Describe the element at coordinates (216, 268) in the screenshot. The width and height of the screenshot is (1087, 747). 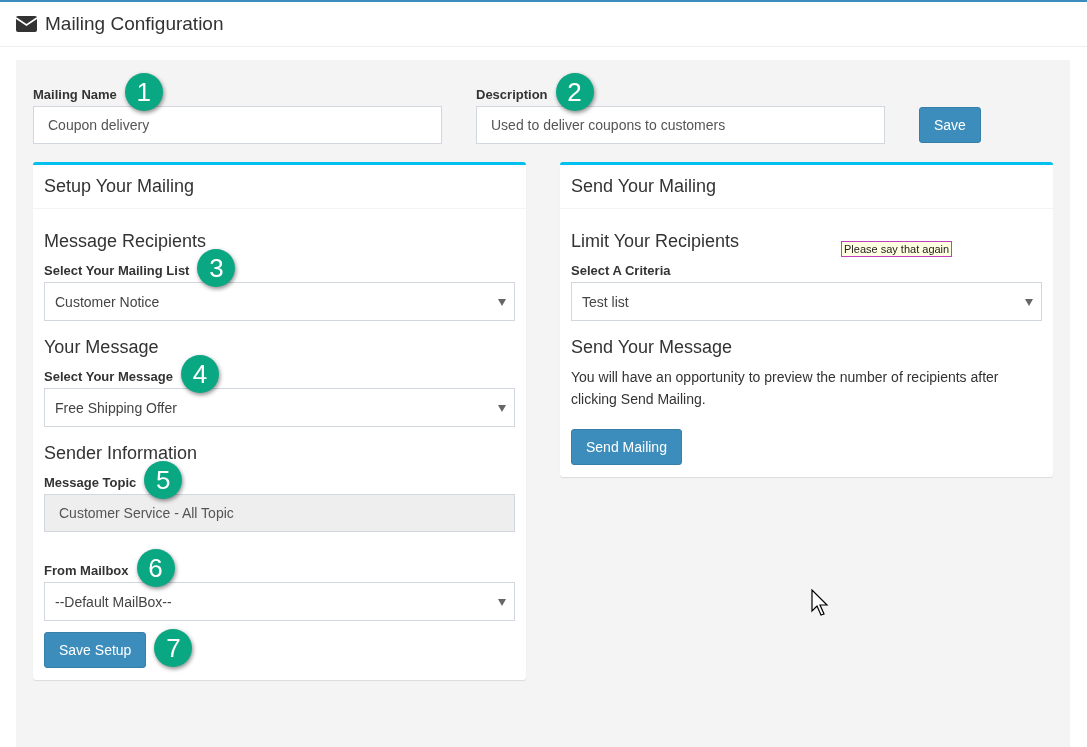
I see `number-callout: 3` at that location.